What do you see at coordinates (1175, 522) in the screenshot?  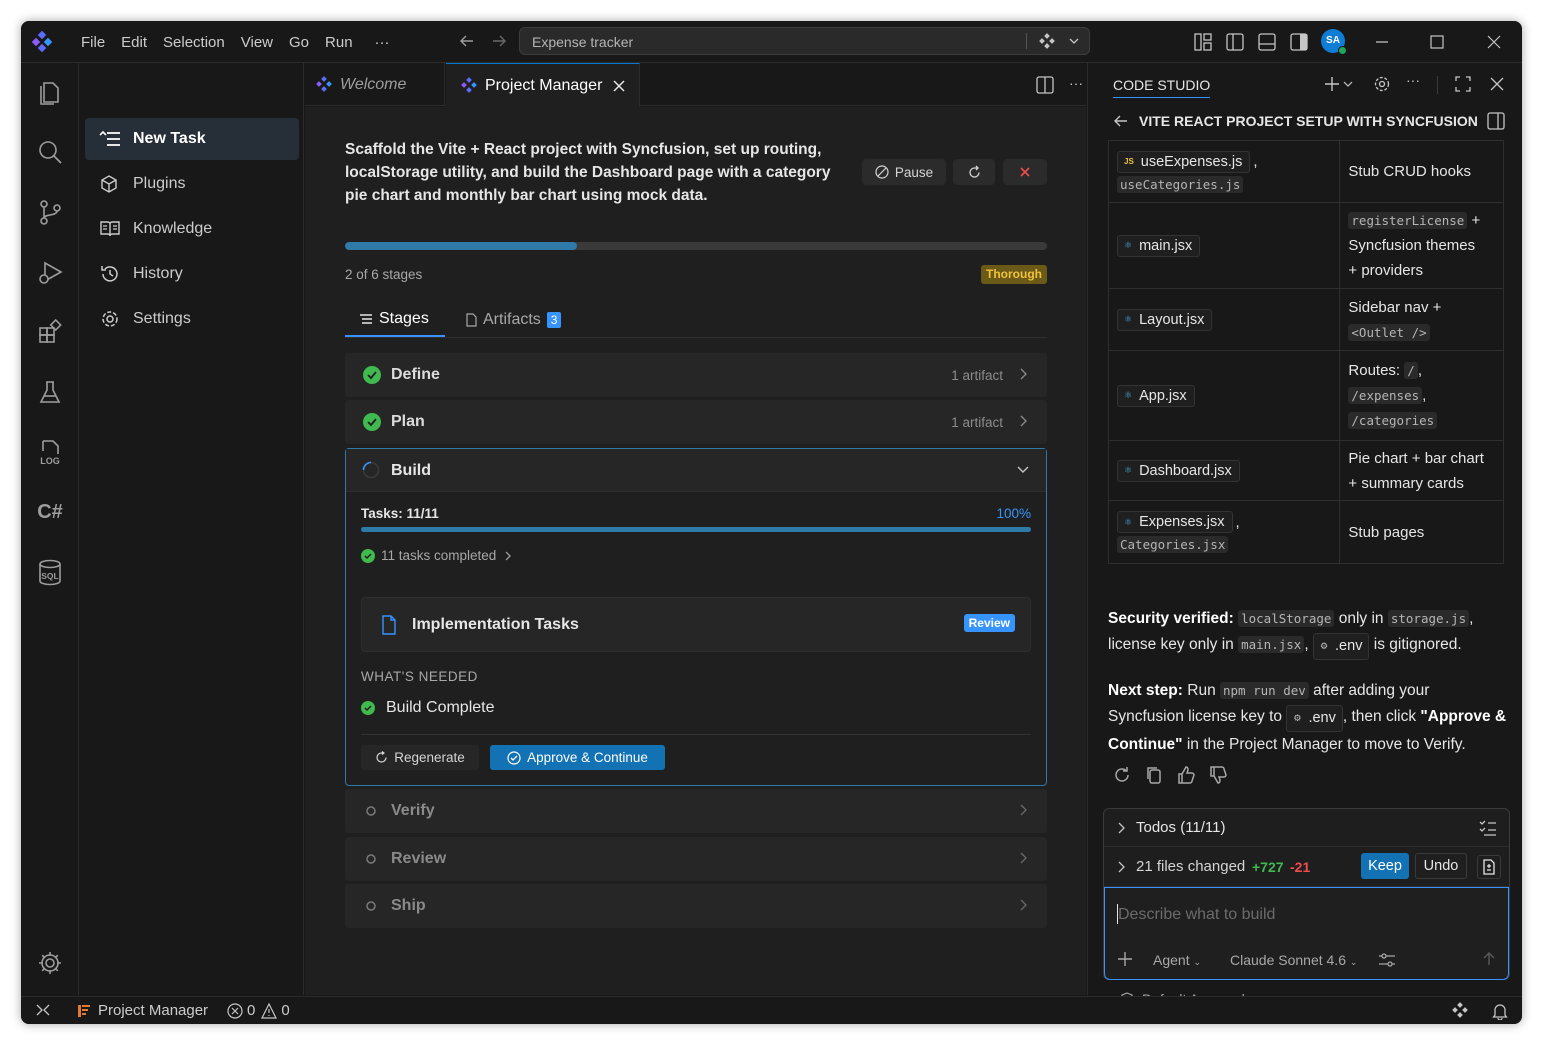 I see `file-chip: ⚛ Expenses.jsx` at bounding box center [1175, 522].